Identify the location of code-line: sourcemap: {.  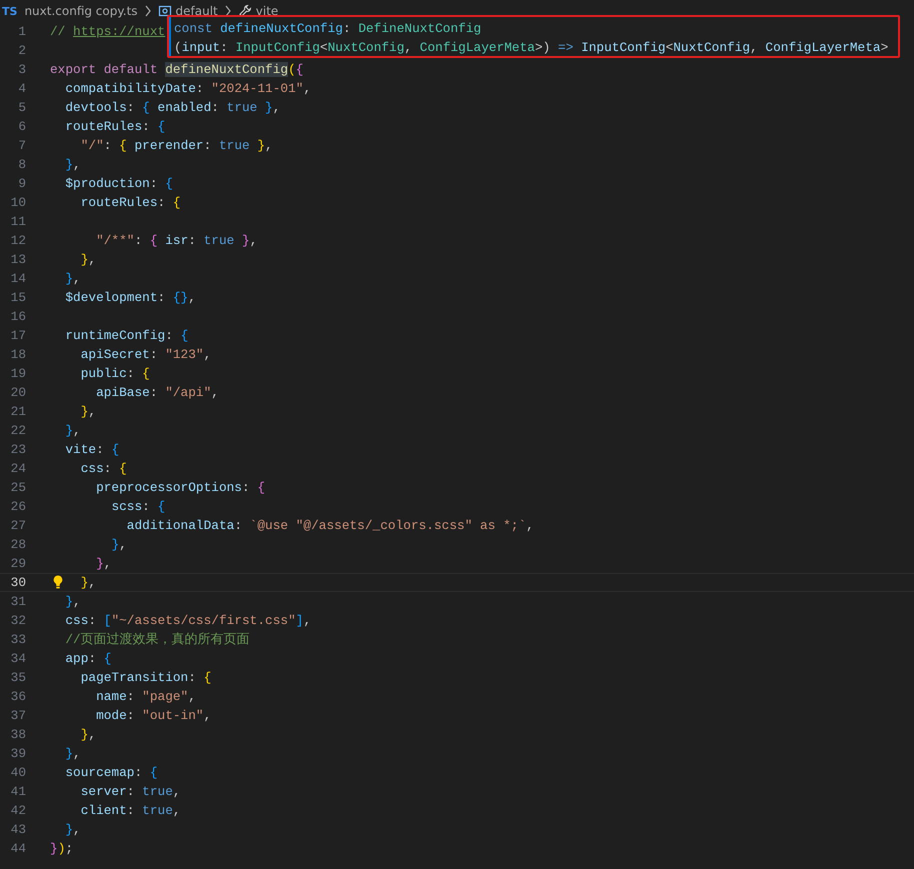
(111, 772).